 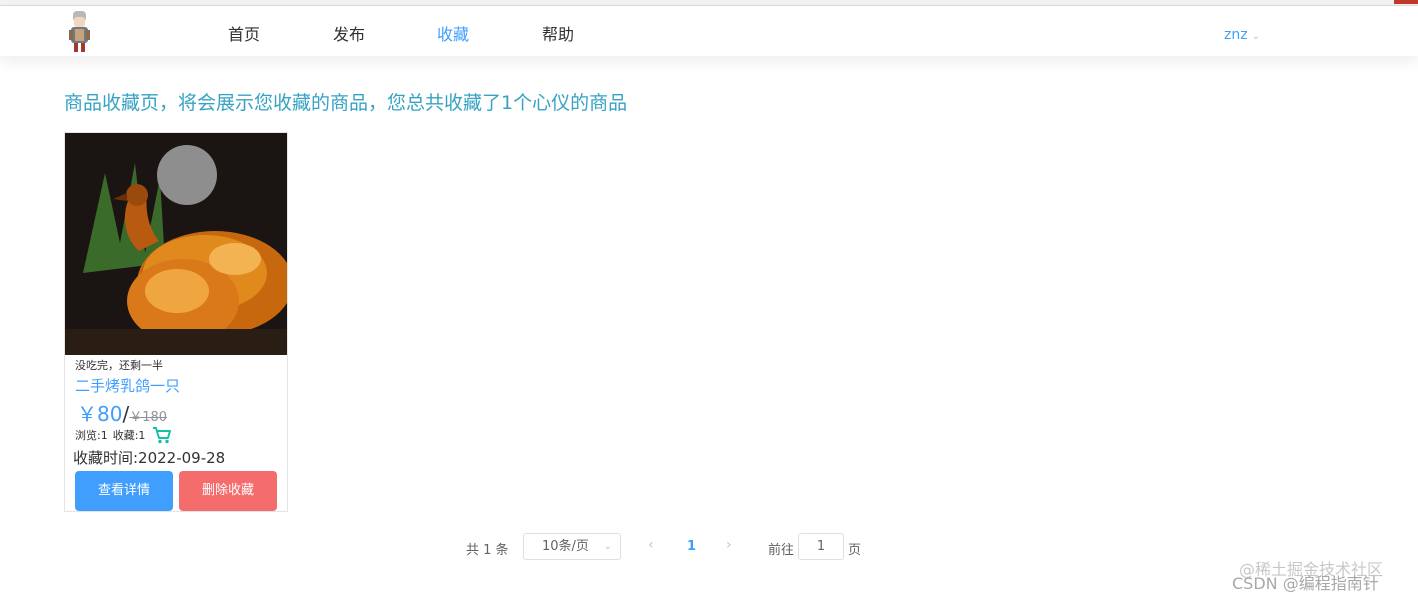 I want to click on product-price: ￥80/￥180, so click(x=122, y=412).